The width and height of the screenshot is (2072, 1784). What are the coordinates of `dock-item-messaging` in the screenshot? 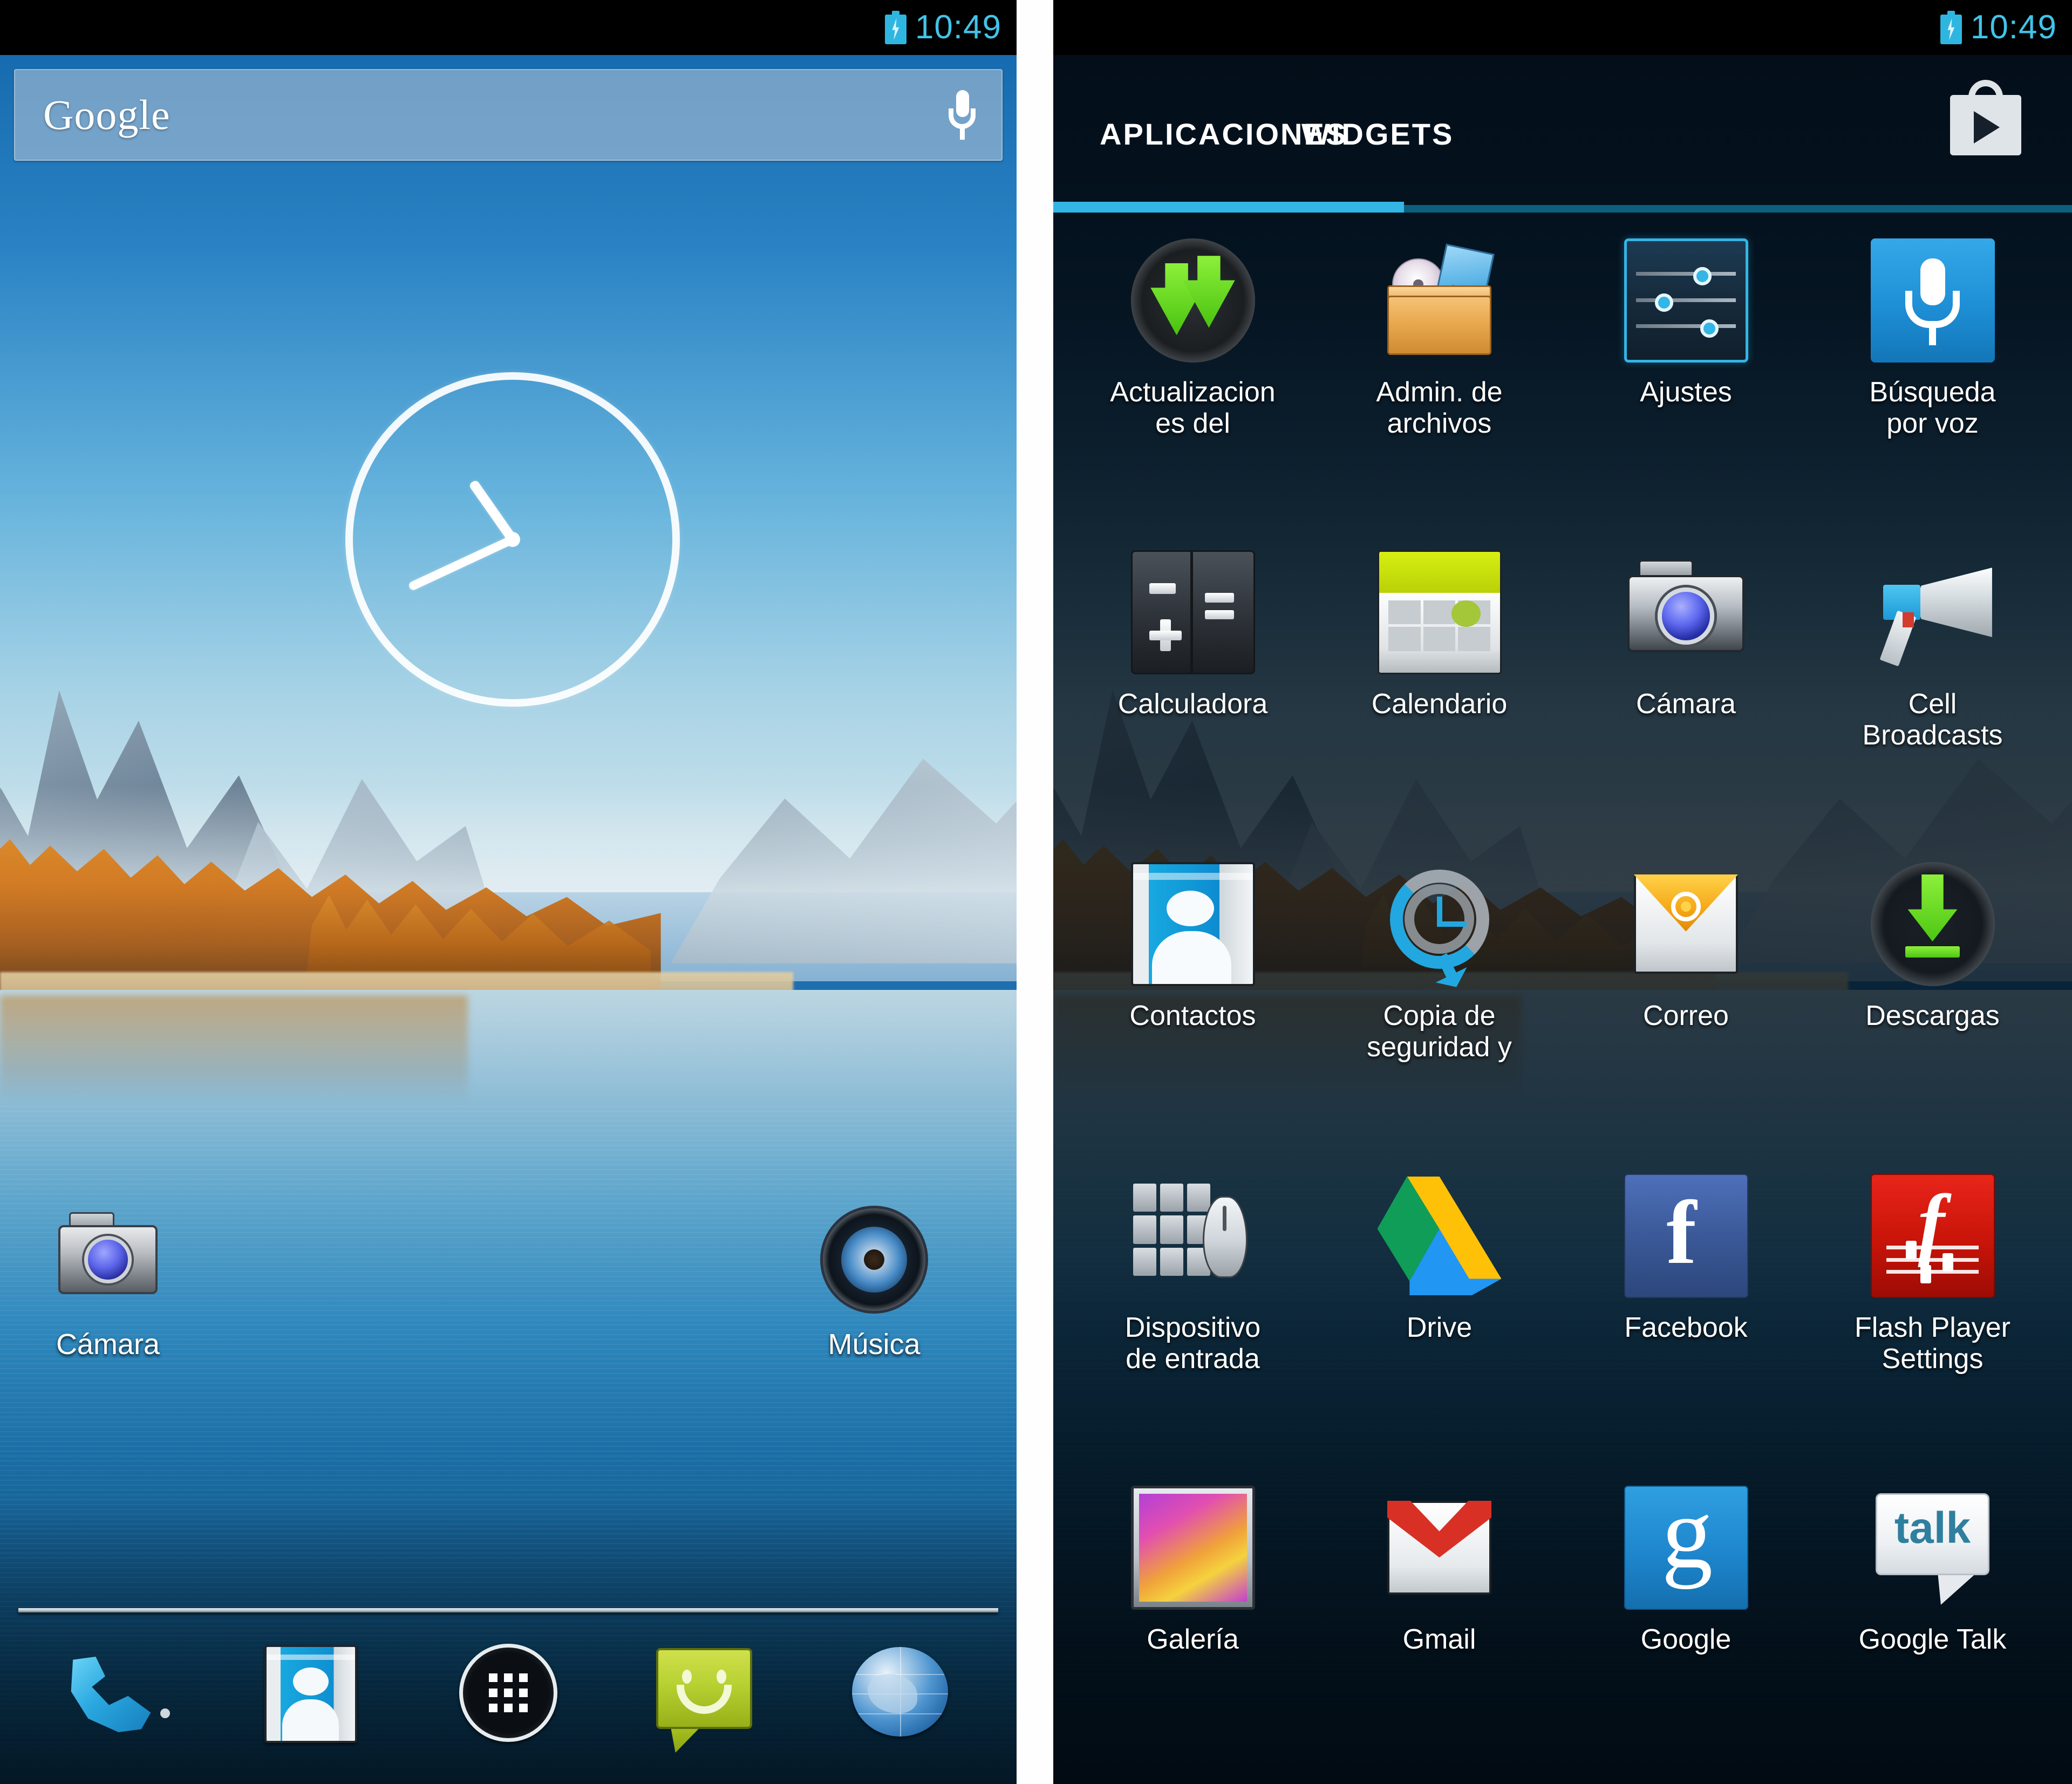 It's located at (704, 1694).